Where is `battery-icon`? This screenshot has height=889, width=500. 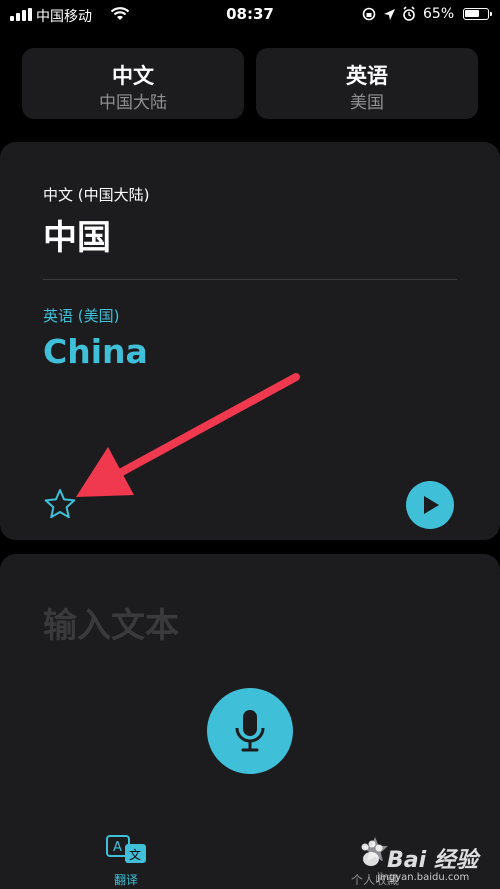 battery-icon is located at coordinates (477, 14).